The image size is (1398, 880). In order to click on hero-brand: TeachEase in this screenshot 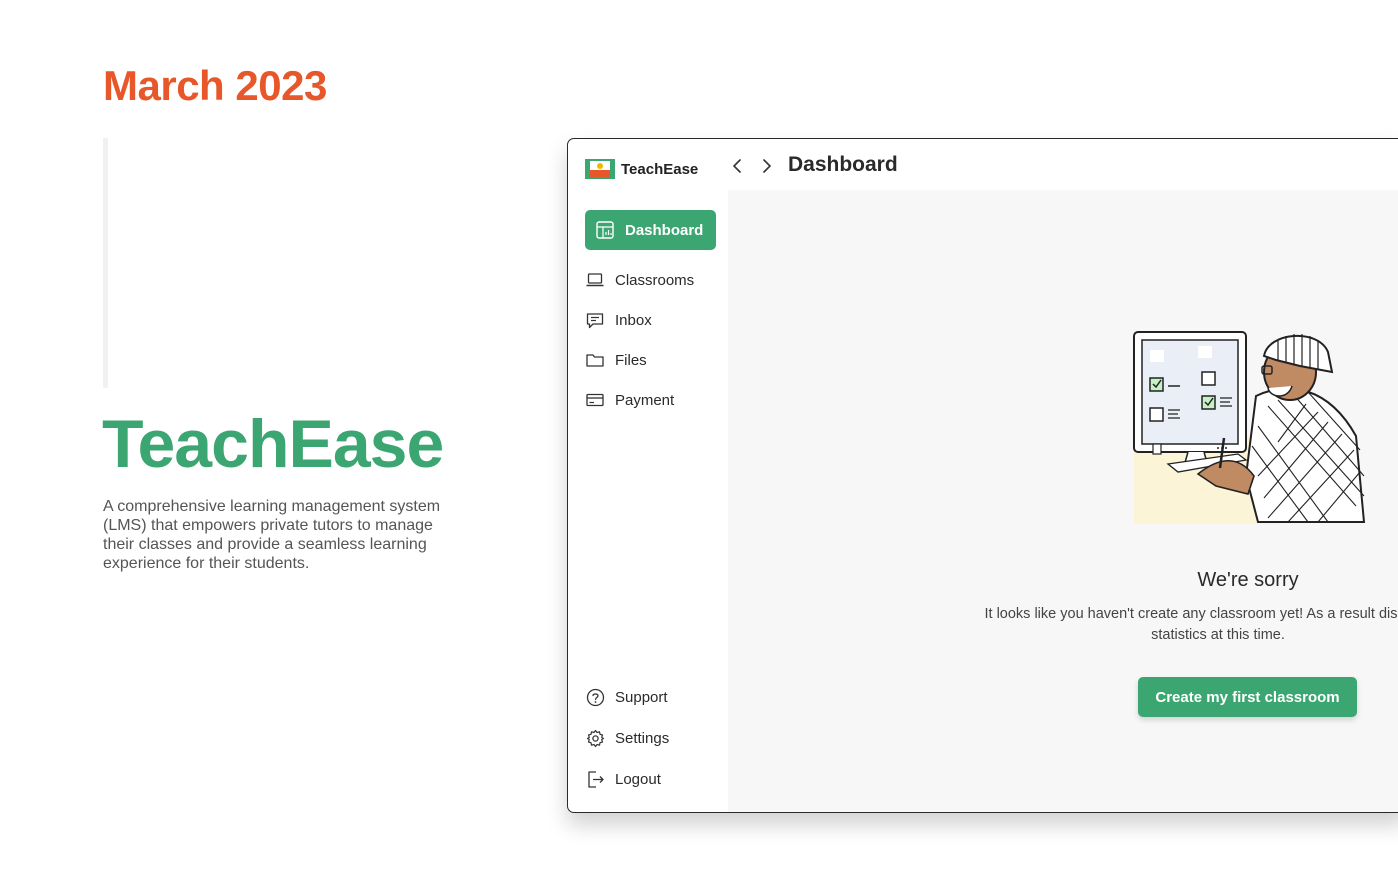, I will do `click(273, 444)`.